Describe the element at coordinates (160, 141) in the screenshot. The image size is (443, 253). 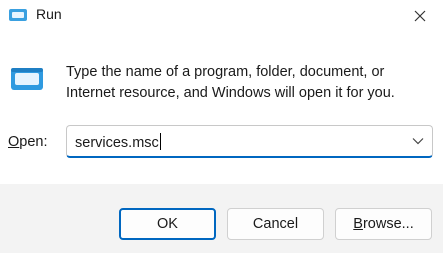
I see `text-caret` at that location.